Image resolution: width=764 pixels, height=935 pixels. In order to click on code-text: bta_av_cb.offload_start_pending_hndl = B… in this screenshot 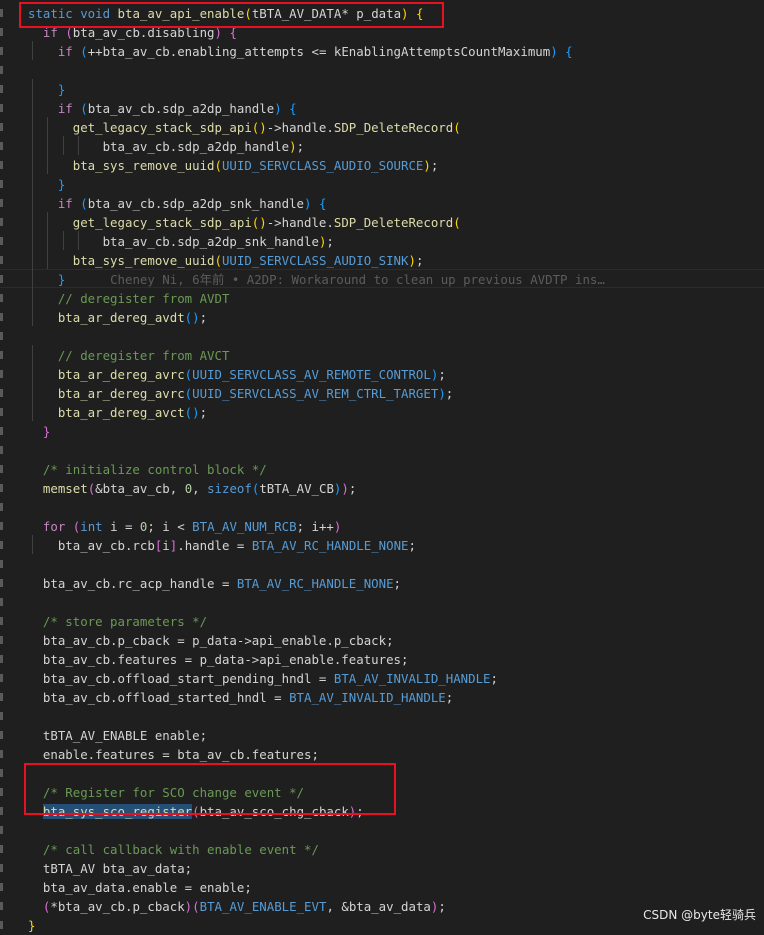, I will do `click(263, 678)`.